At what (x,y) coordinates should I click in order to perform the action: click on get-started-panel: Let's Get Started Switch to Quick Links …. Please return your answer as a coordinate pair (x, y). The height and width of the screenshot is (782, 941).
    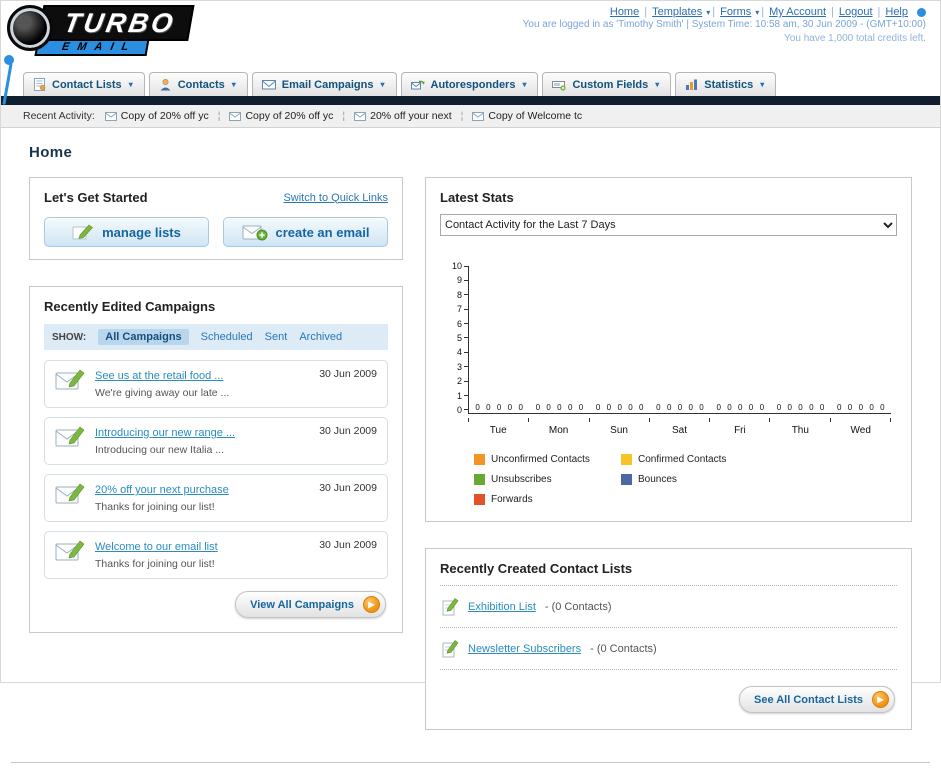
    Looking at the image, I should click on (216, 218).